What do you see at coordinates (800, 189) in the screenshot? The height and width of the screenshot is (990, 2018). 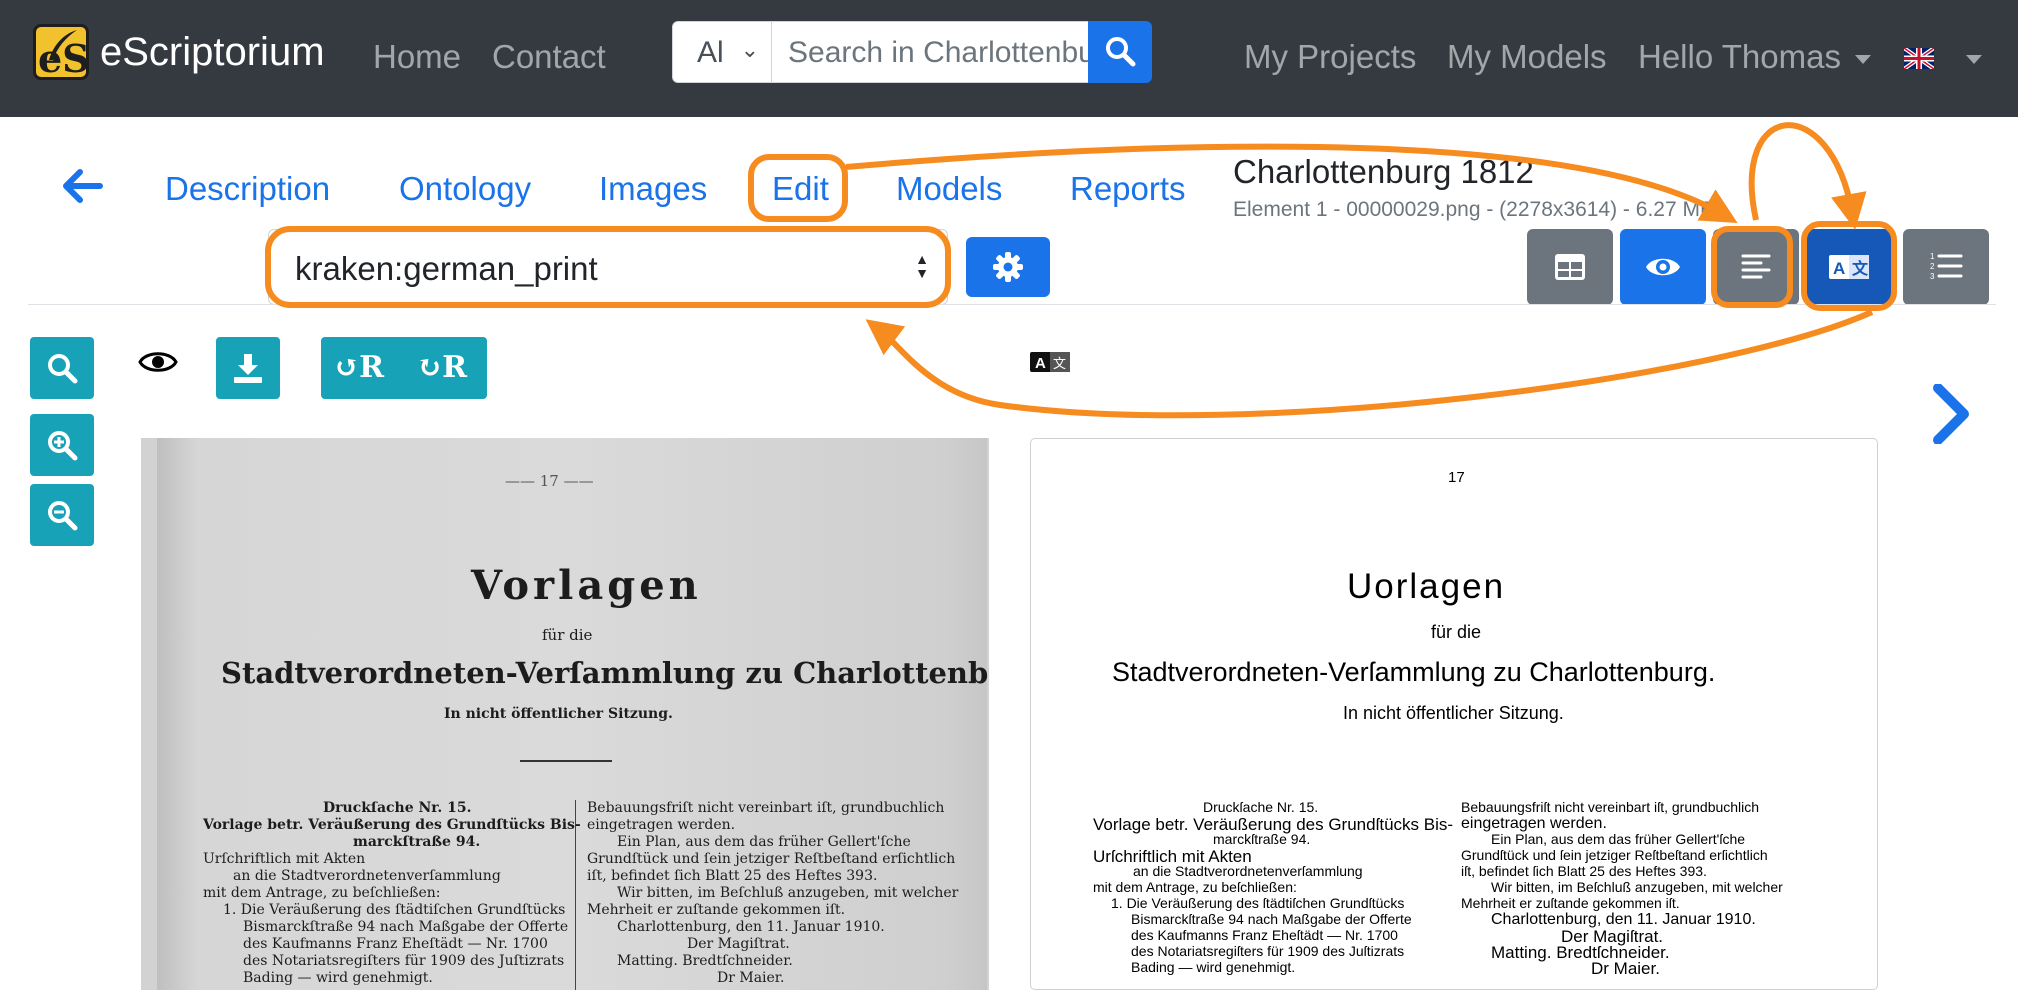 I see `tab-edit: Edit` at bounding box center [800, 189].